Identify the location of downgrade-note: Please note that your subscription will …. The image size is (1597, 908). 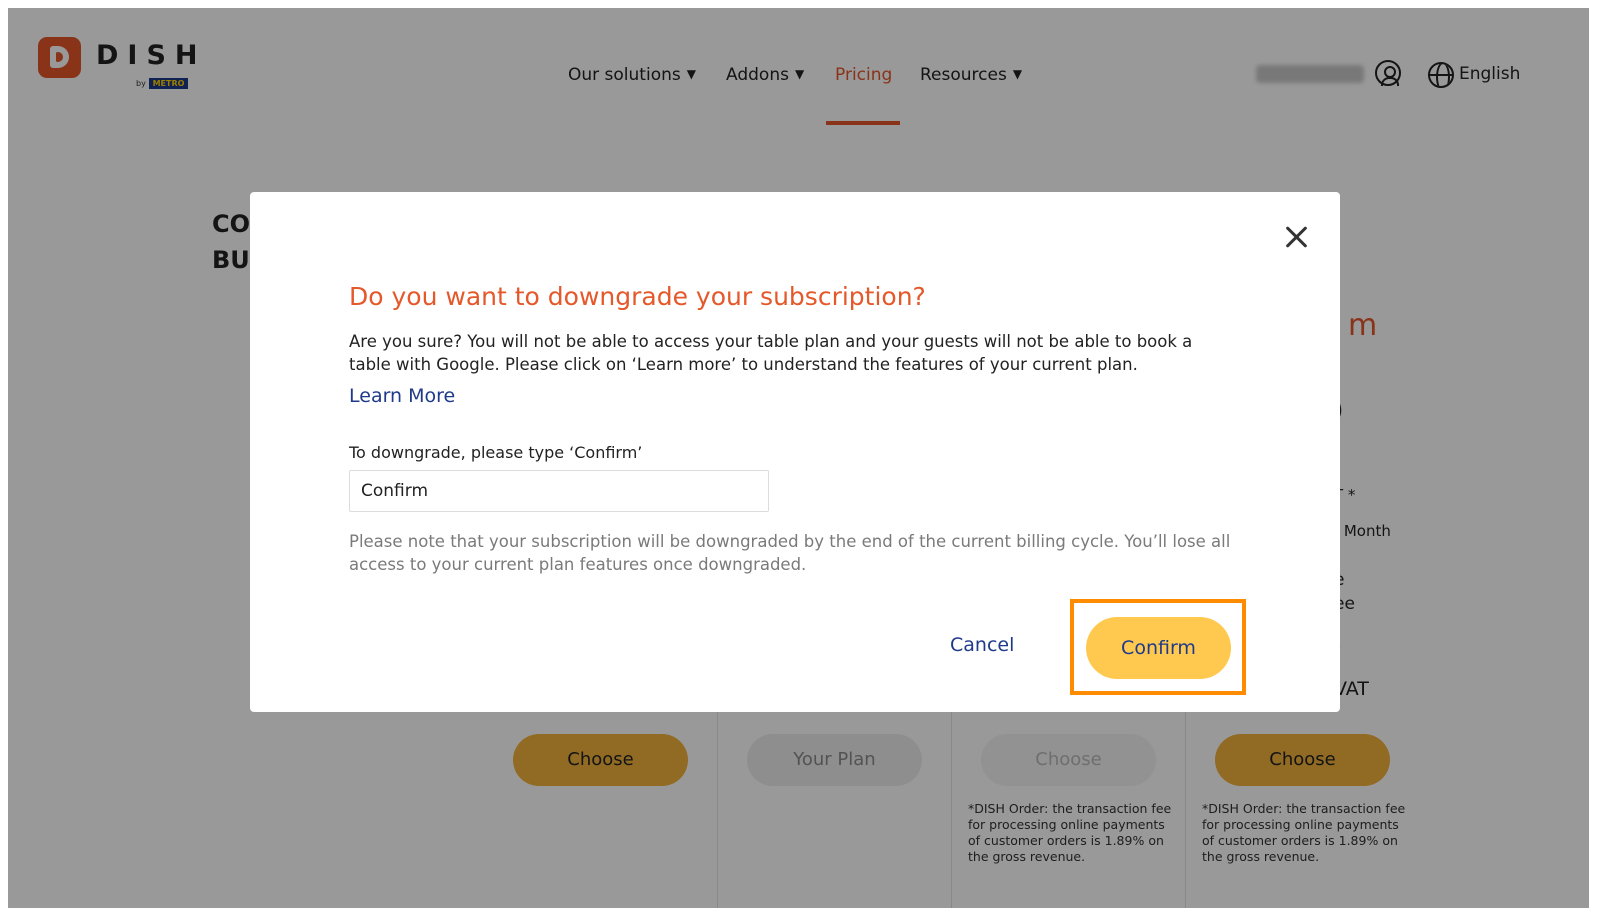
(790, 553).